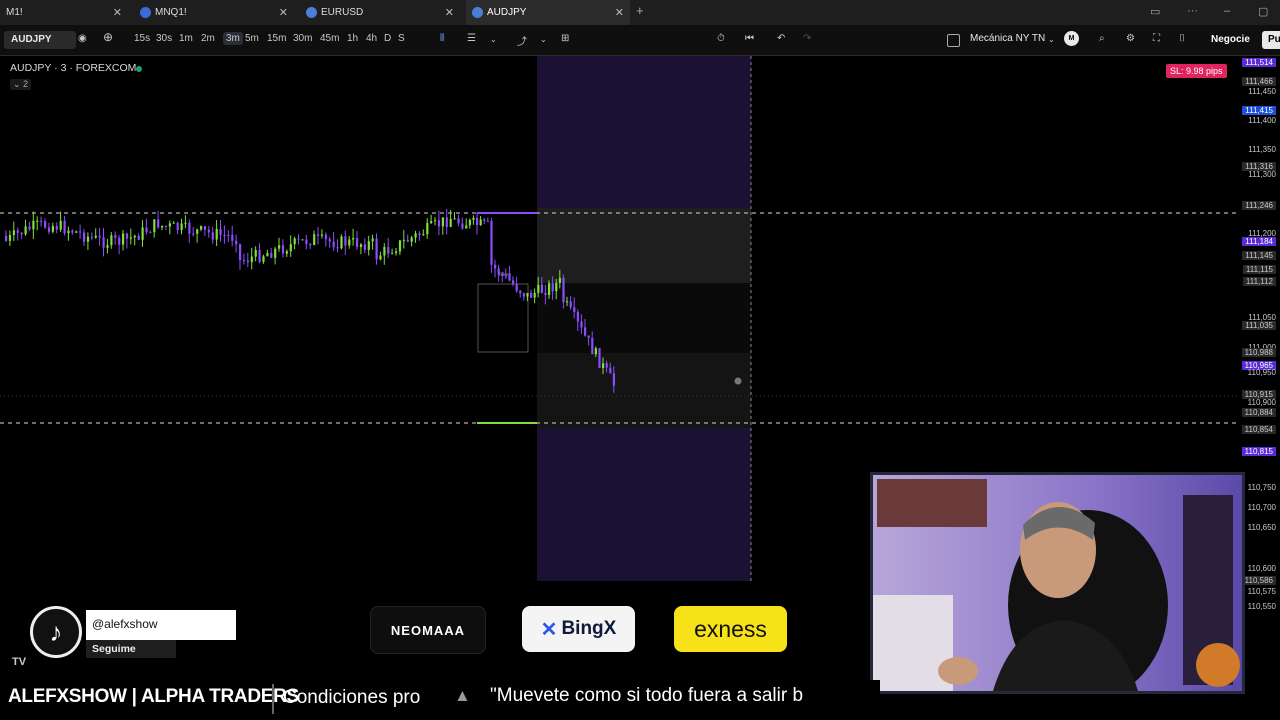  Describe the element at coordinates (522, 40) in the screenshot. I see `chart-type-icon: ⤴` at that location.